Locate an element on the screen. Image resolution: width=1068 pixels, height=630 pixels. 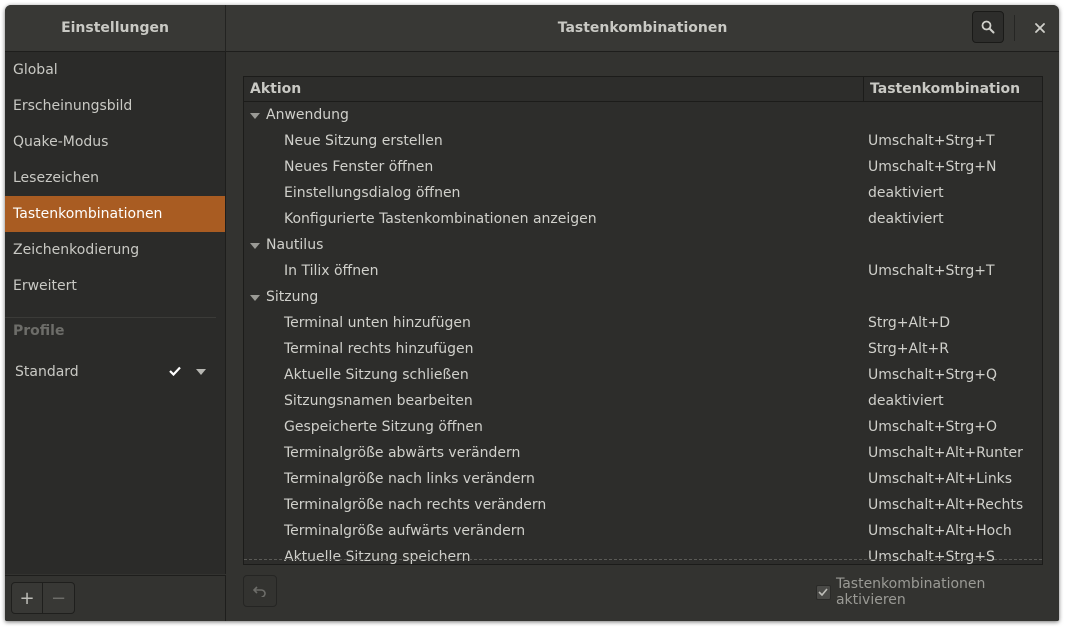
action-name: Aktuelle Sitzung schließen is located at coordinates (376, 375).